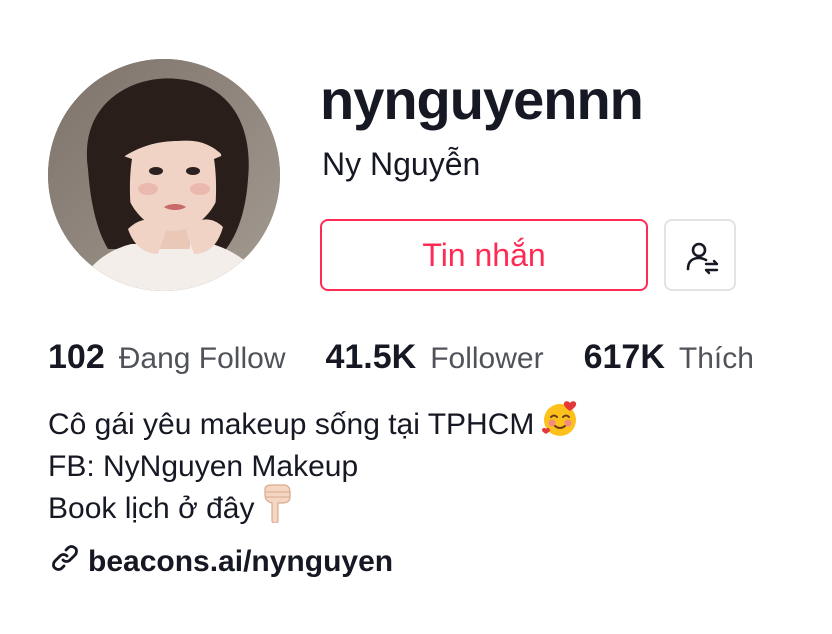 This screenshot has height=634, width=832. Describe the element at coordinates (291, 424) in the screenshot. I see `bio-text: Cô gái yêu makeup sống tại TPHCM` at that location.